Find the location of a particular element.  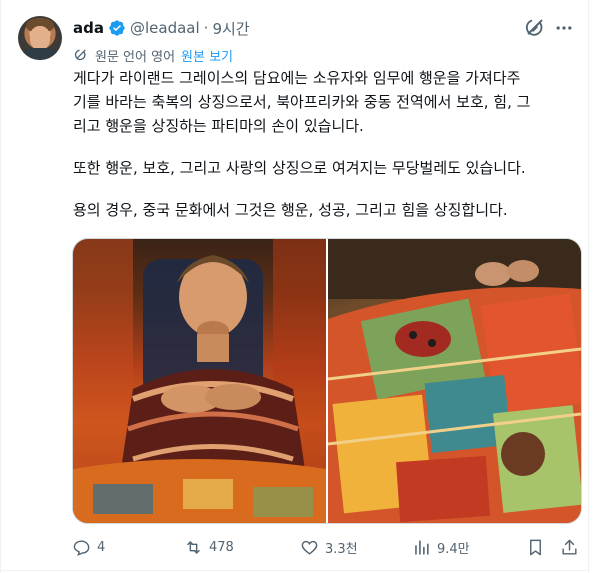

text-line: 용의 경우, 중국 문화에서 그것은 행운, 성공, 그리고 힘을 상징합니다. is located at coordinates (290, 210).